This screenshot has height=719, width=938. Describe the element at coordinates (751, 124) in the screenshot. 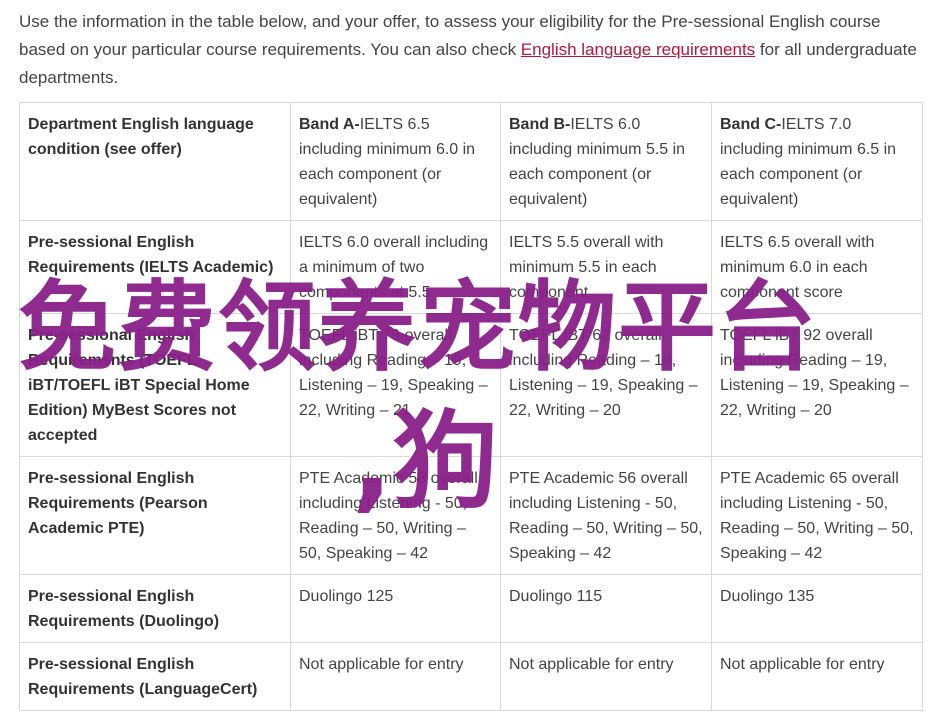

I see `band-label: Band C-` at that location.